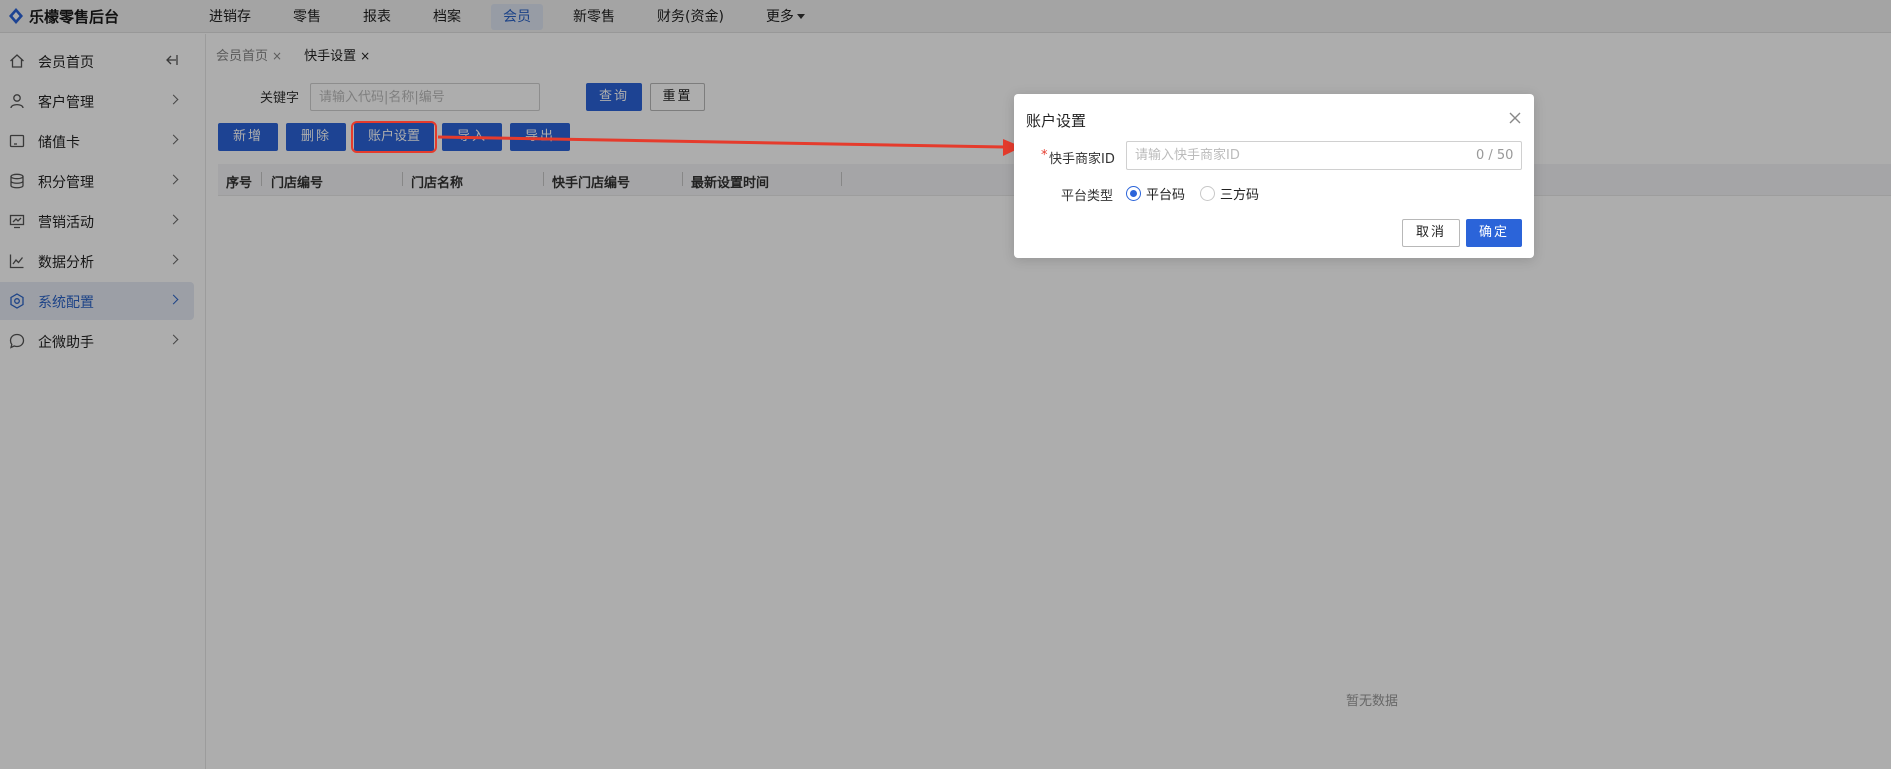 The width and height of the screenshot is (1891, 769). What do you see at coordinates (1240, 195) in the screenshot?
I see `radio-label: 三方码` at bounding box center [1240, 195].